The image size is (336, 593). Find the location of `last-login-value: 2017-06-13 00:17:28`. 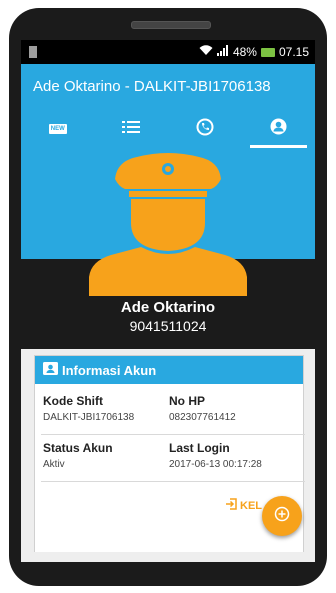

last-login-value: 2017-06-13 00:17:28 is located at coordinates (215, 464).